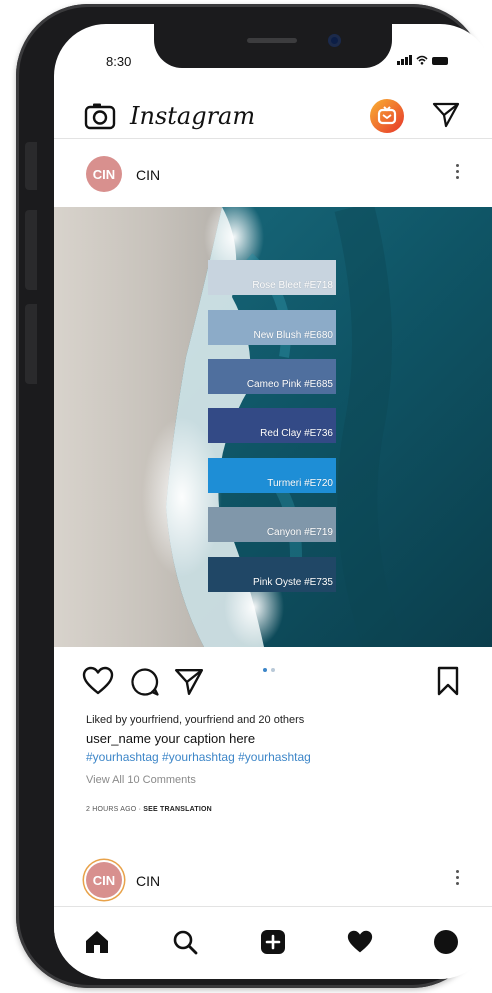  I want to click on direct-message-icon, so click(446, 115).